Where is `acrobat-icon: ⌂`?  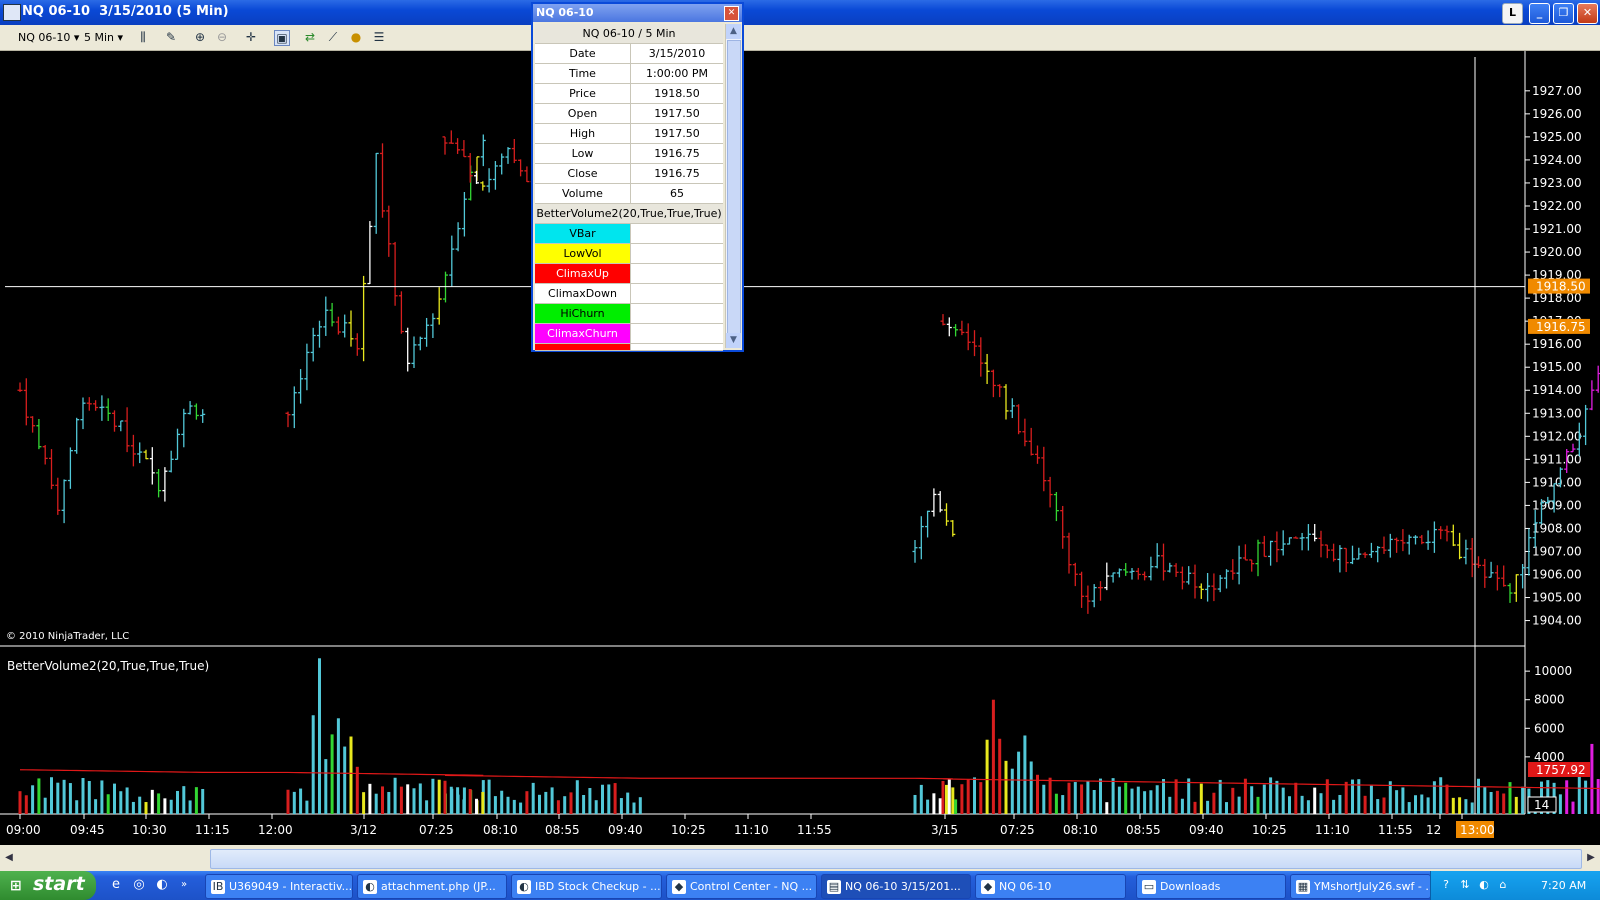 acrobat-icon: ⌂ is located at coordinates (1503, 885).